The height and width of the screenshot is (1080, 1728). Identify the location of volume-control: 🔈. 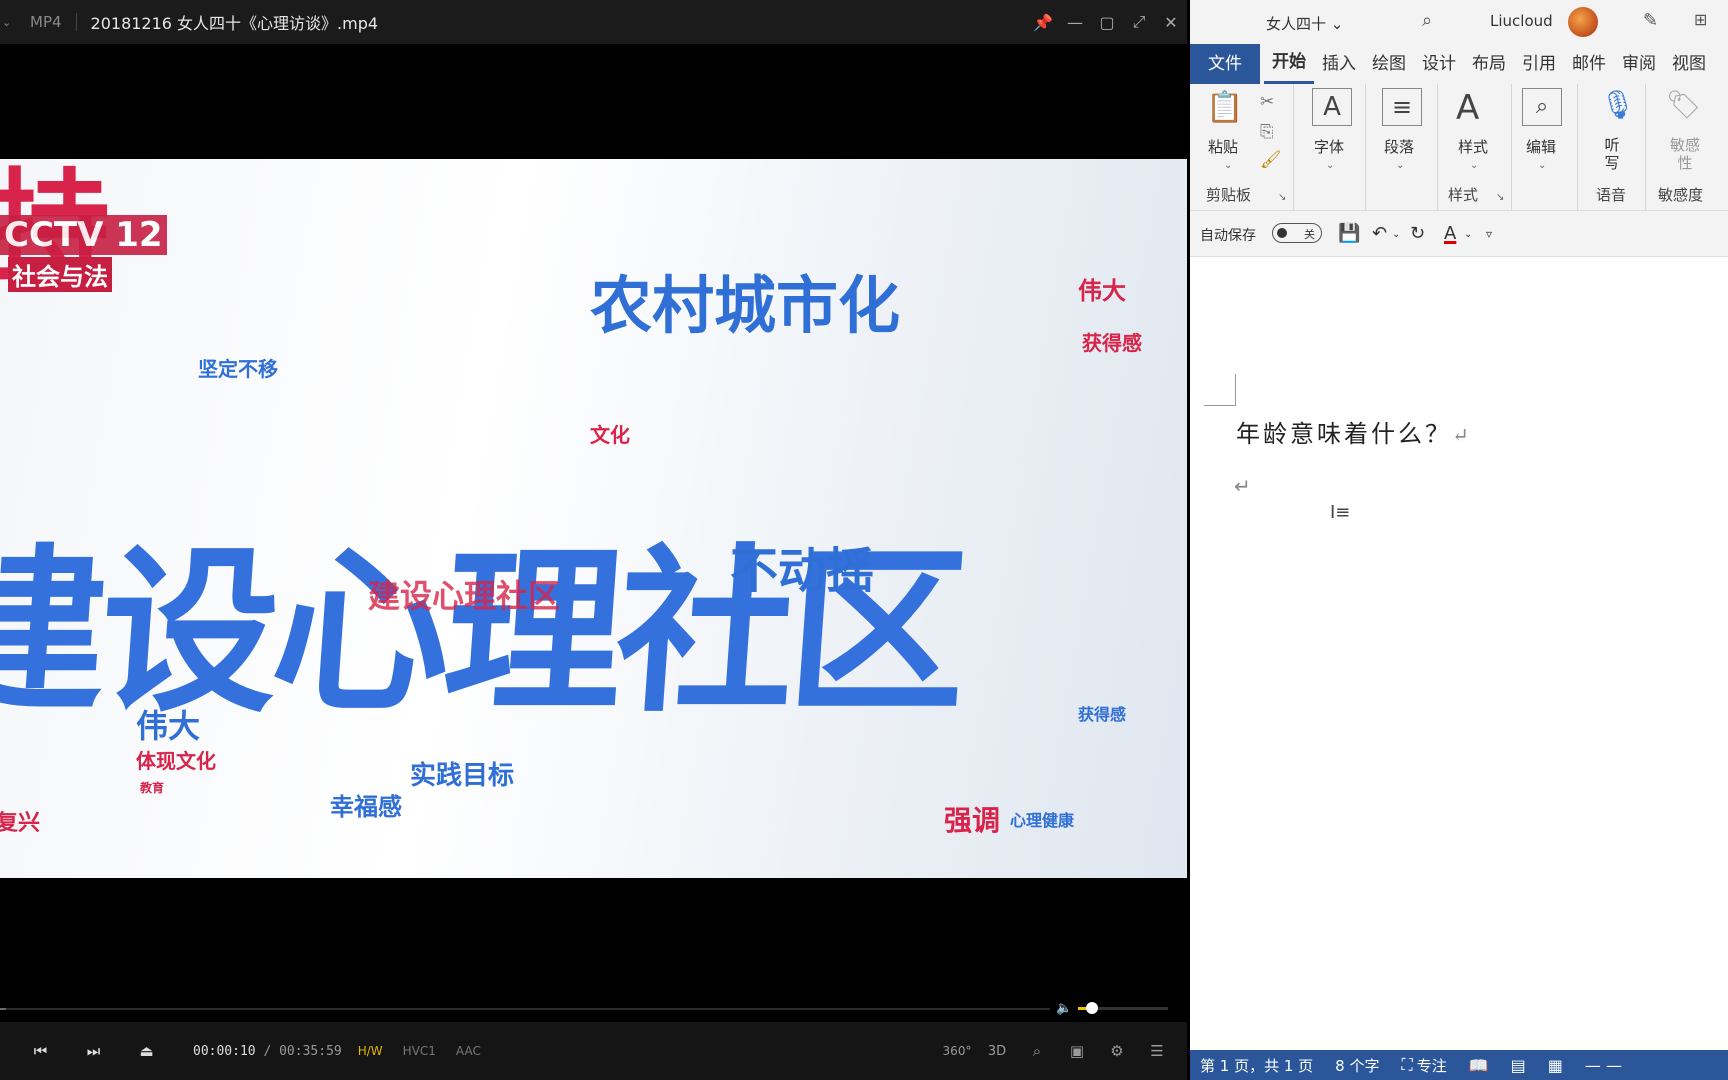
(1116, 1008).